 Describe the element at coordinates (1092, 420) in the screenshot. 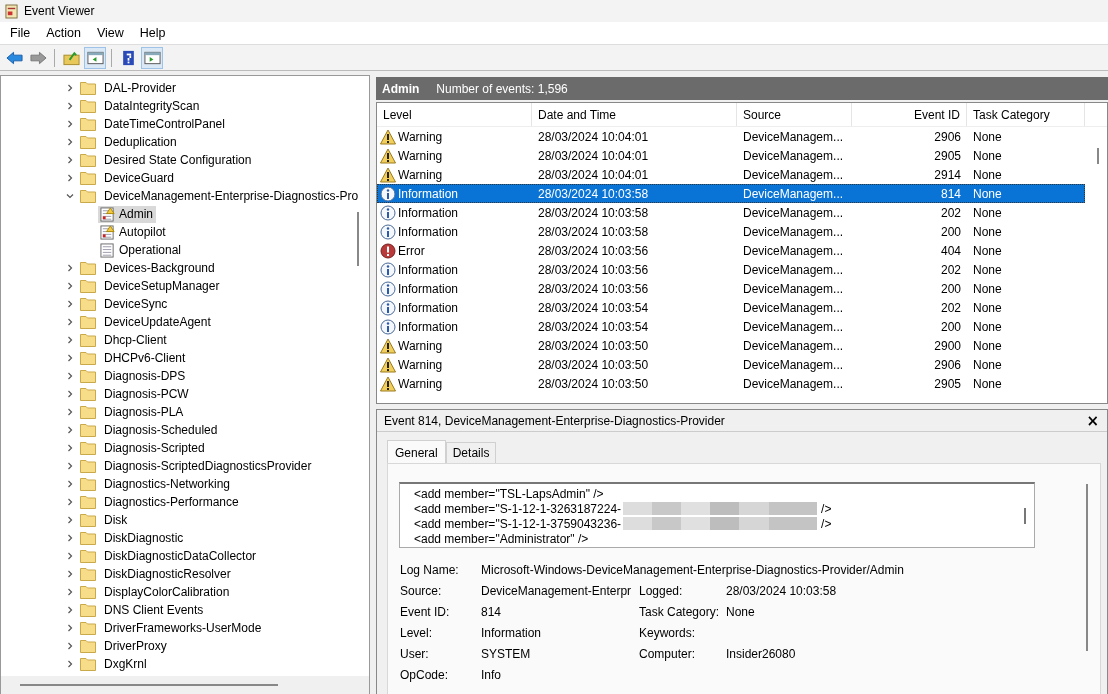

I see `close-button: ×` at that location.